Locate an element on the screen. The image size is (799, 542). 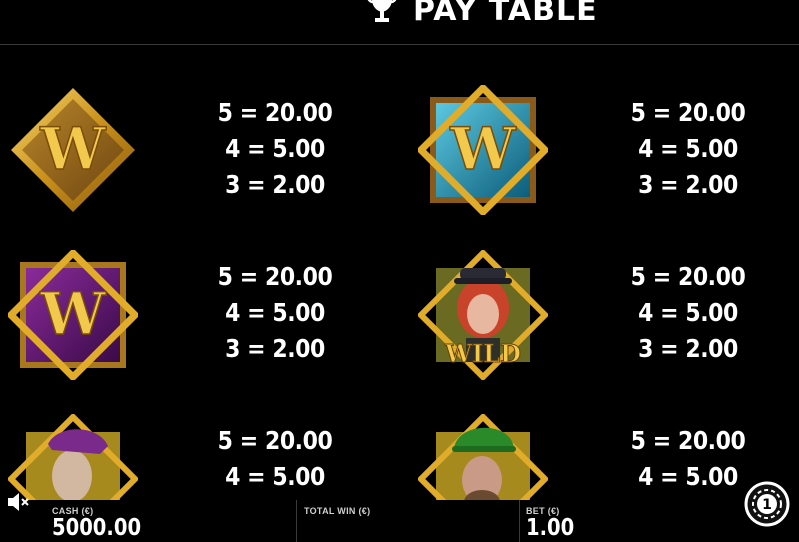
purple-w-symbol: W is located at coordinates (73, 315).